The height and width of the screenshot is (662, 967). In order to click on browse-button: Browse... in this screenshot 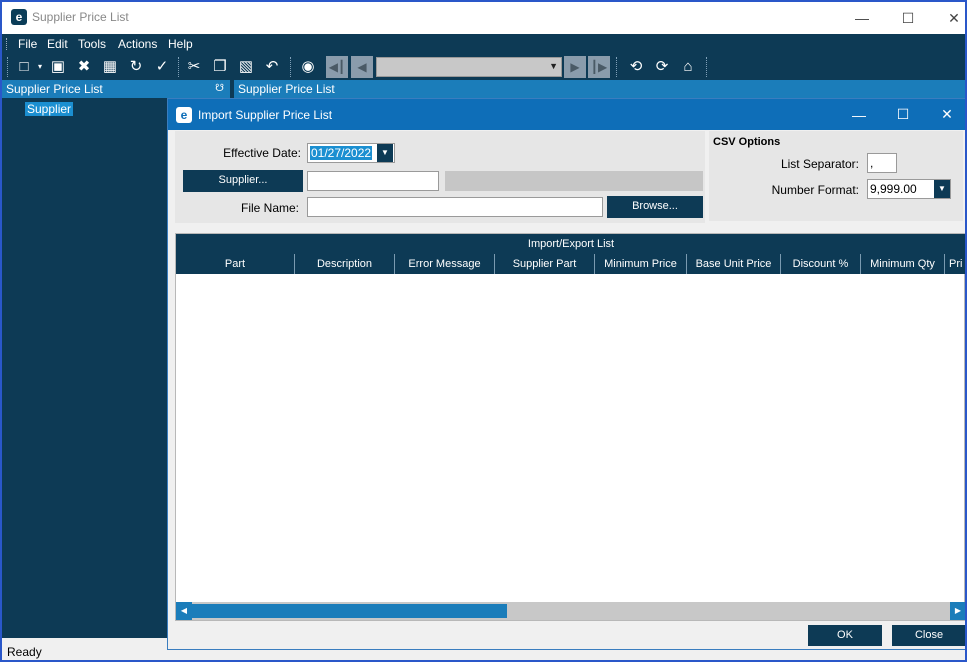, I will do `click(655, 207)`.